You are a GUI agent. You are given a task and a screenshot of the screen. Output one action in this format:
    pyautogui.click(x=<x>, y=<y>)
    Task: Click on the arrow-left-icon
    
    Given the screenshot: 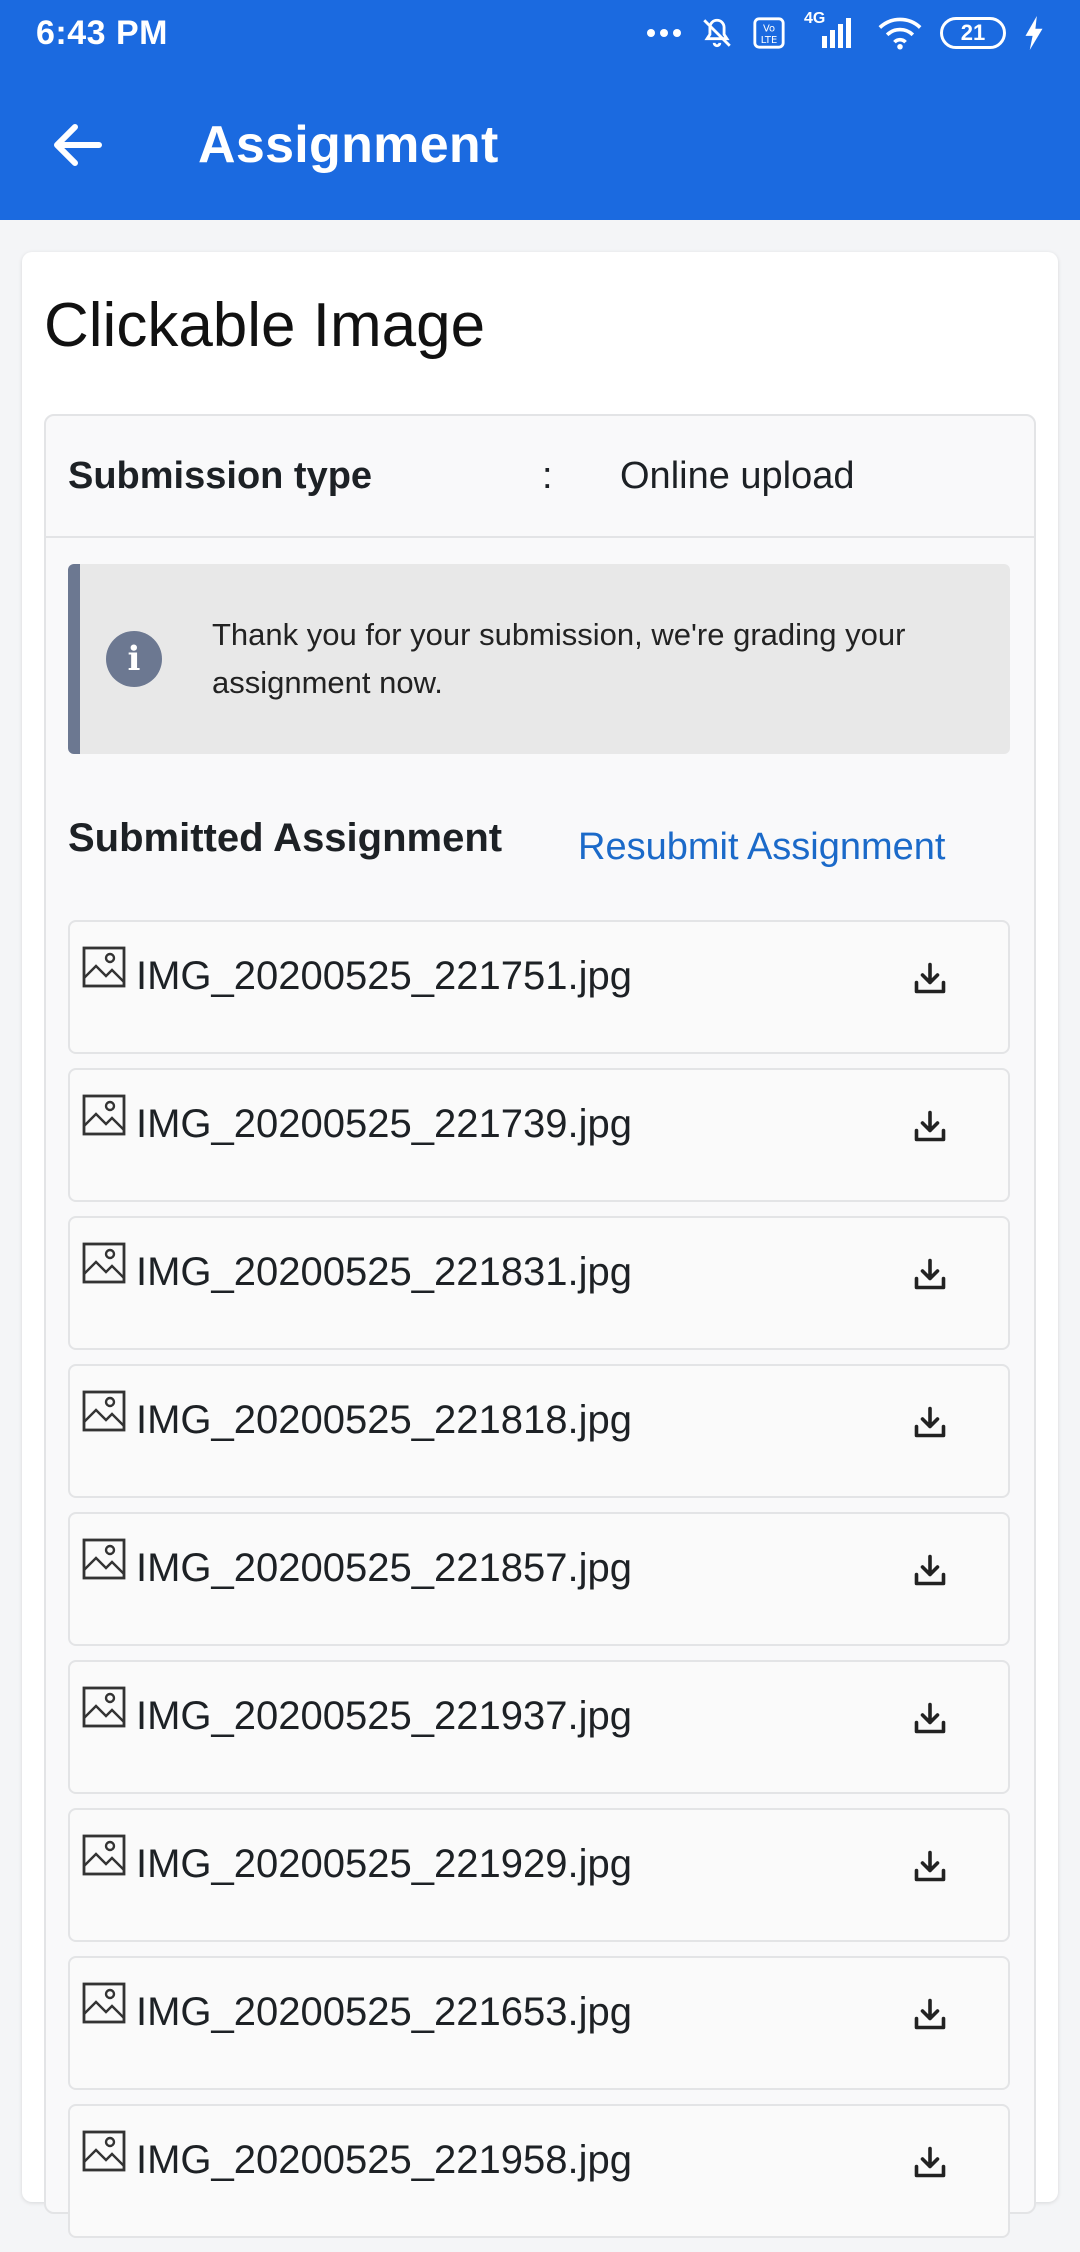 What is the action you would take?
    pyautogui.click(x=78, y=145)
    